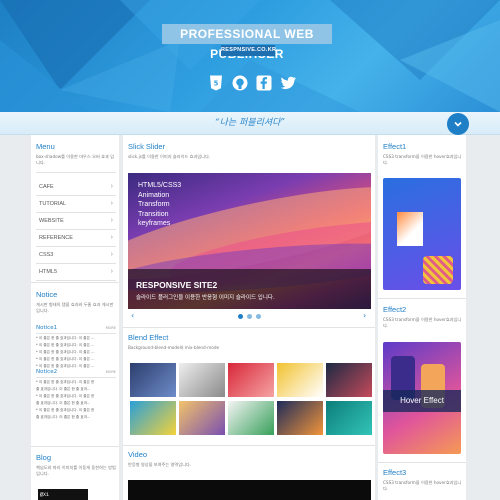  What do you see at coordinates (47, 328) in the screenshot?
I see `notice1-label: Notice1` at bounding box center [47, 328].